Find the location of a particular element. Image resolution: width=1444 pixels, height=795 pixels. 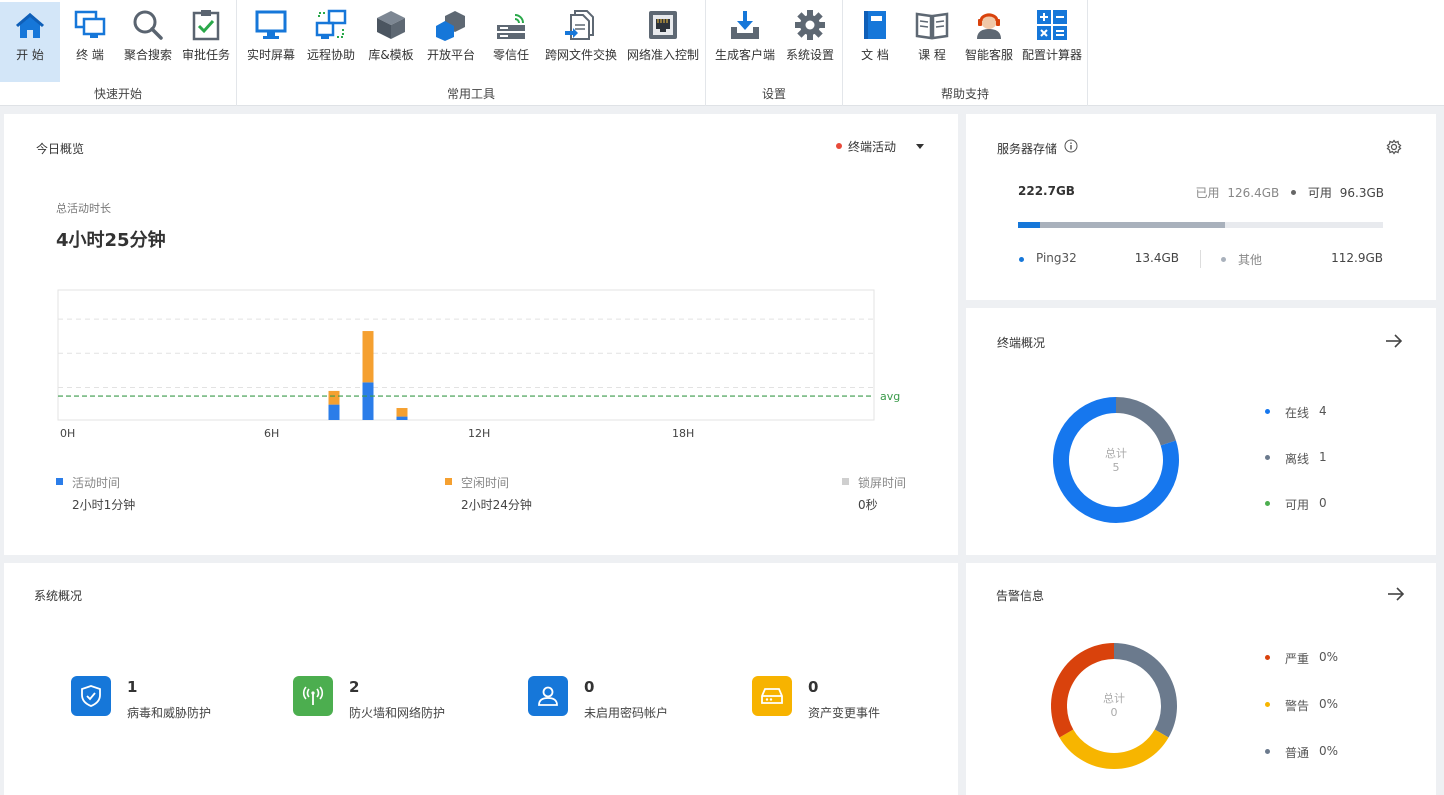

hard-drive-icon is located at coordinates (772, 696).